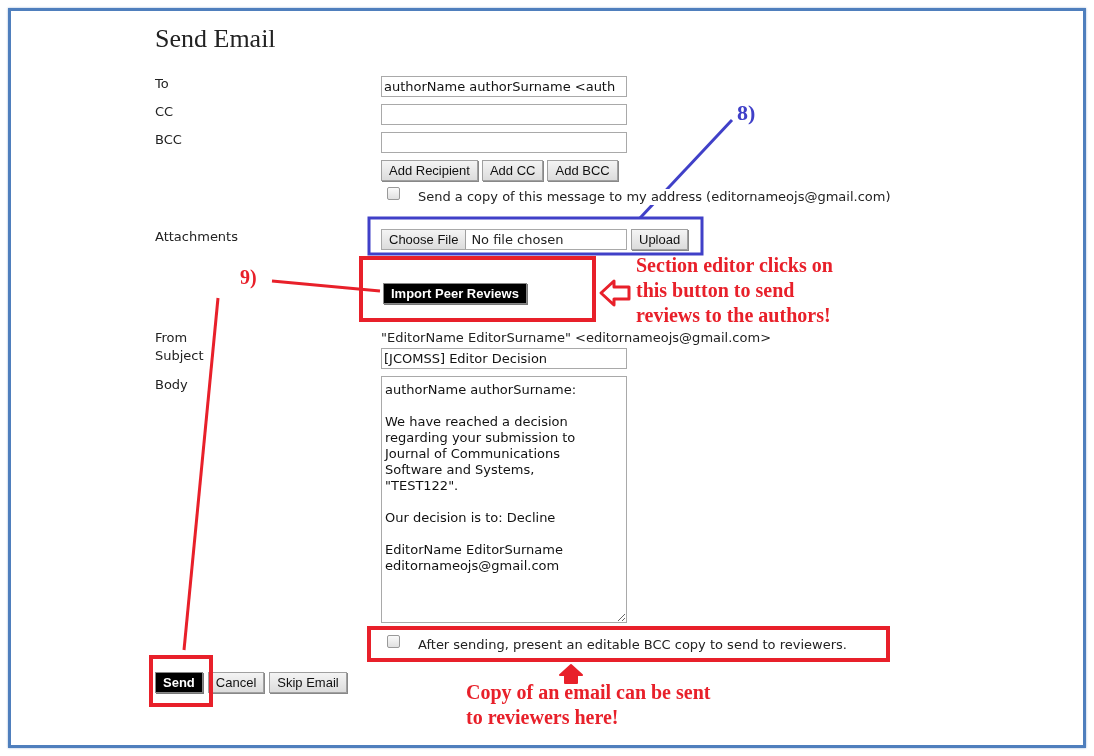  I want to click on checkbox-label: Send a copy of this message to my address (editornameojs@gmail.com), so click(654, 197).